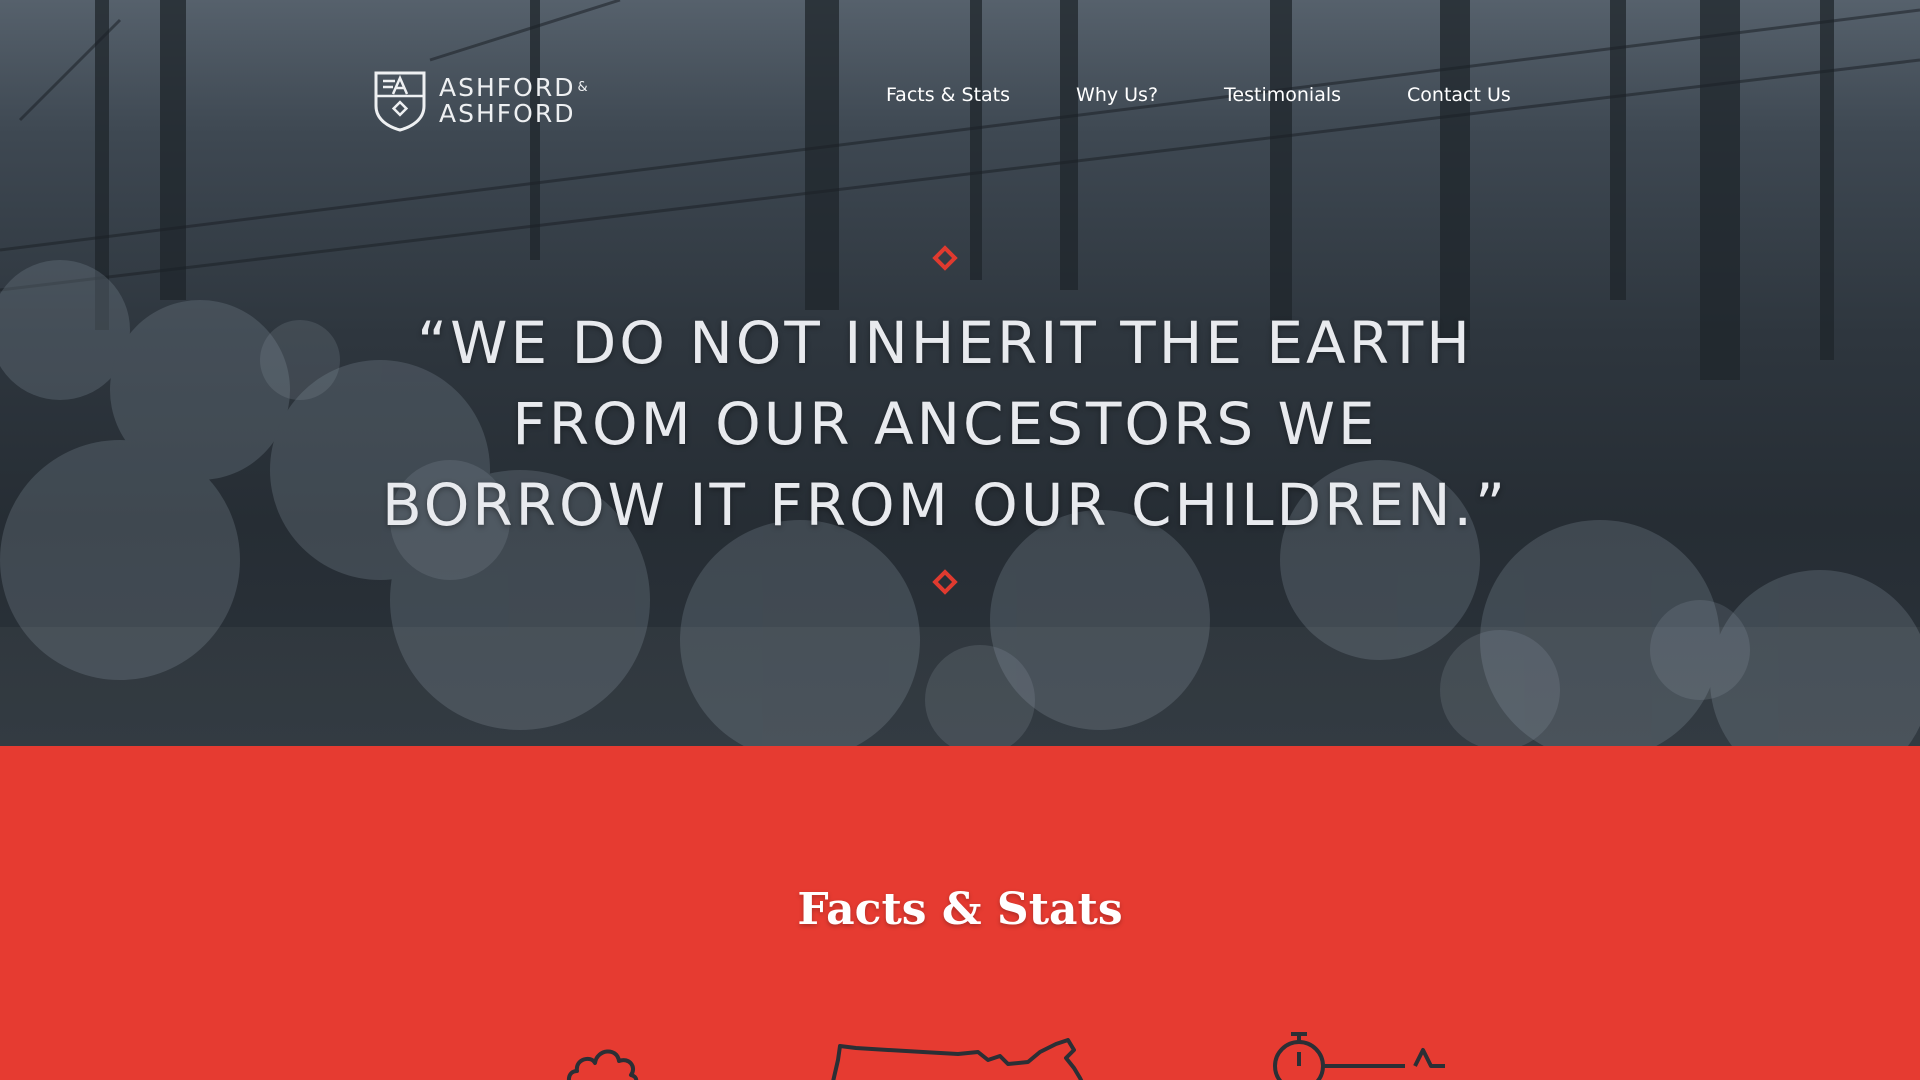 The image size is (1920, 1080). Describe the element at coordinates (1459, 95) in the screenshot. I see `nav-link-contact-us: Contact Us` at that location.